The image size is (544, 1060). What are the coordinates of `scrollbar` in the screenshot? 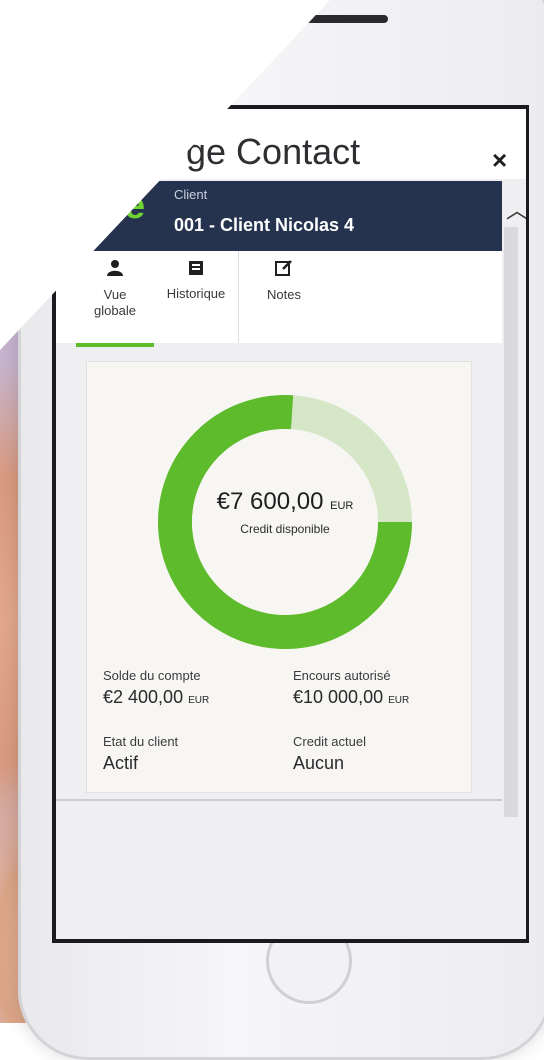 It's located at (511, 522).